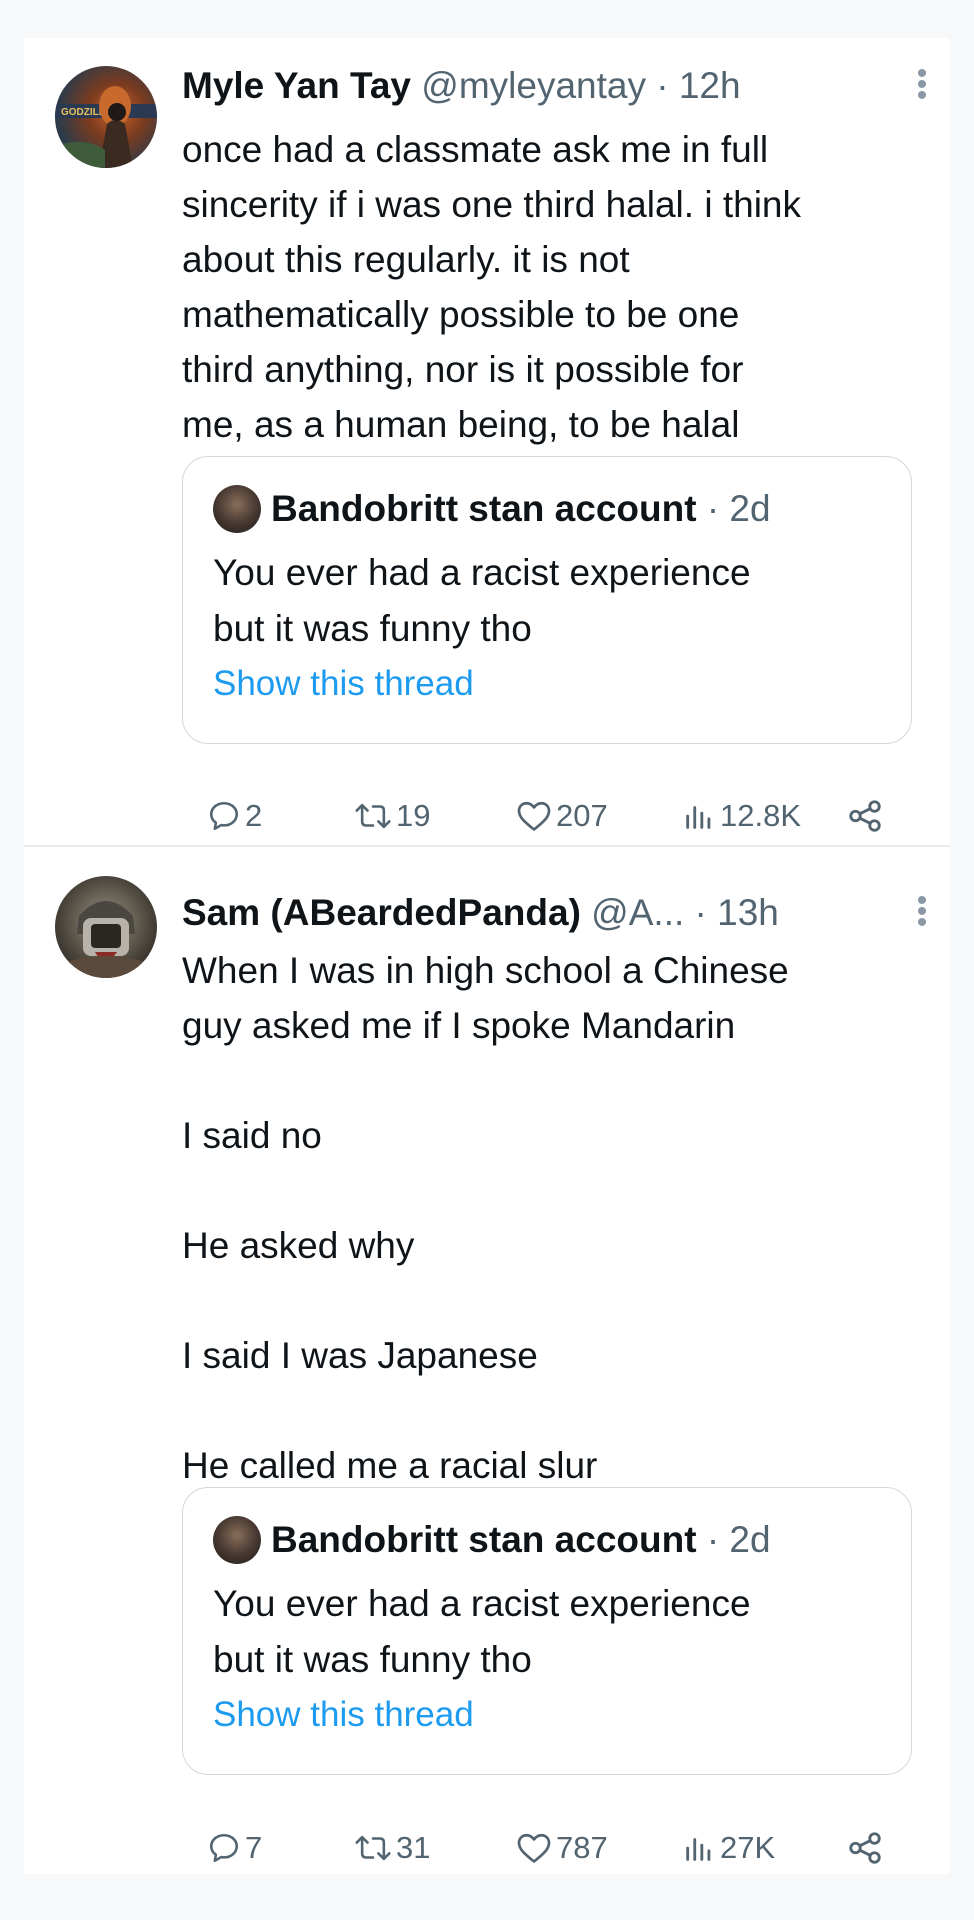 Image resolution: width=974 pixels, height=1920 pixels. Describe the element at coordinates (106, 939) in the screenshot. I see `avatar-image` at that location.